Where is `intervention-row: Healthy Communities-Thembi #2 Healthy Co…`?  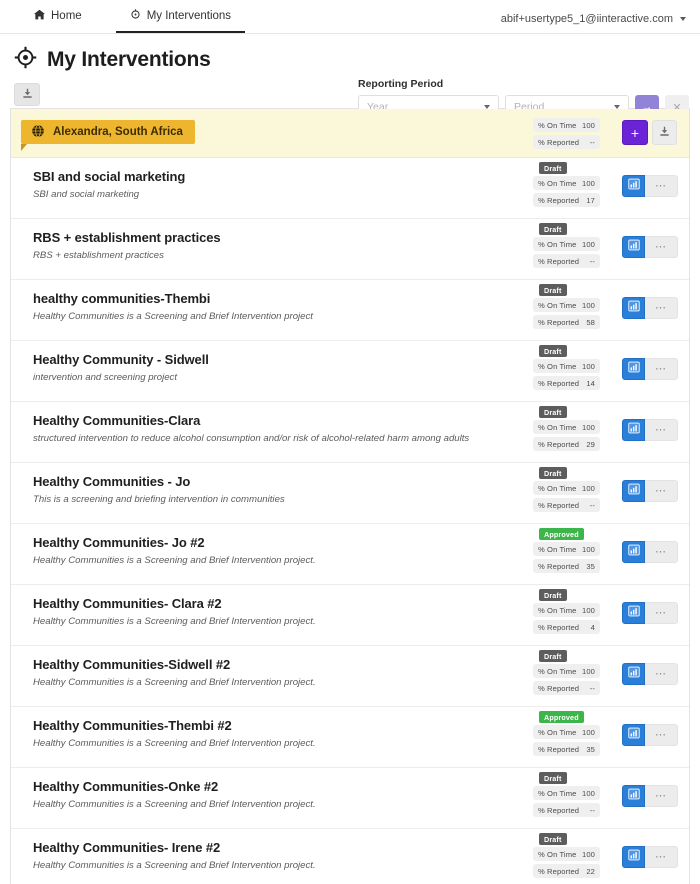
intervention-row: Healthy Communities-Thembi #2 Healthy Co… is located at coordinates (350, 736).